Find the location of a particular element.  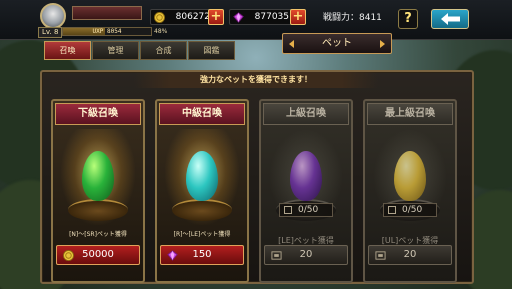

summon-card-mid: 中級召喚 [R]～[LE]ペット獲得 150 is located at coordinates (202, 191).